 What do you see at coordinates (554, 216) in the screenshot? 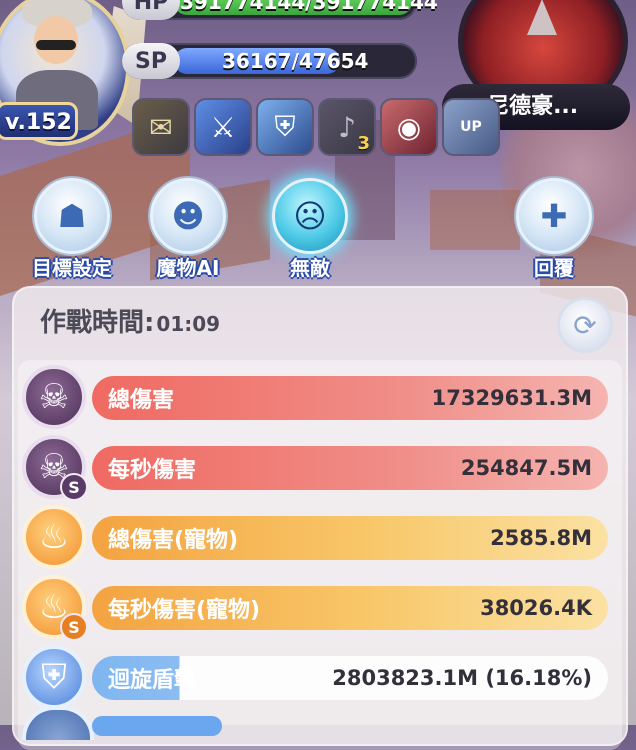
I see `heart-plus-icon: ✚` at bounding box center [554, 216].